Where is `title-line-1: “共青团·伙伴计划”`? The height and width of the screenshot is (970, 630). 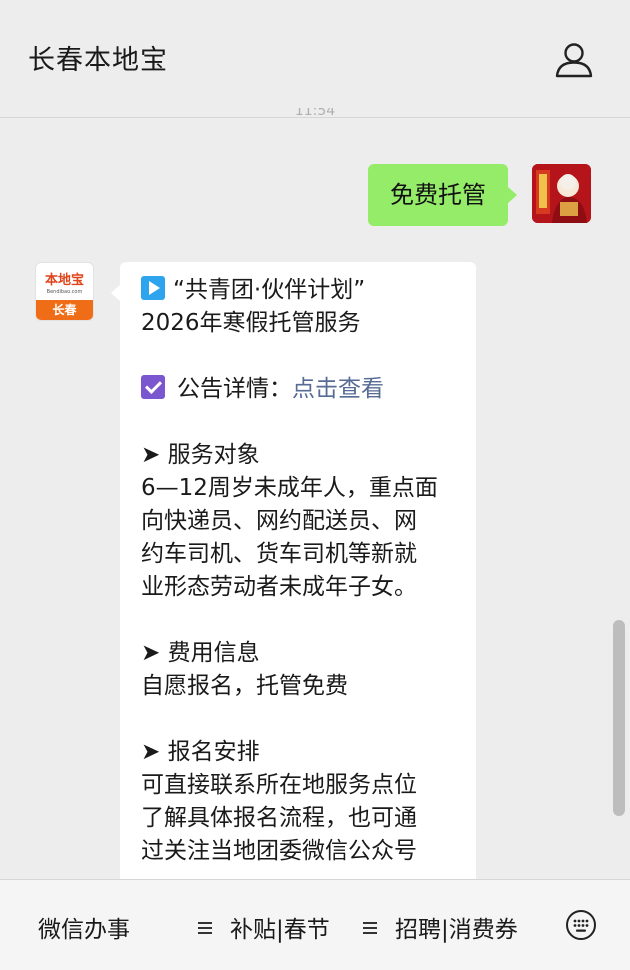 title-line-1: “共青团·伙伴计划” is located at coordinates (298, 290).